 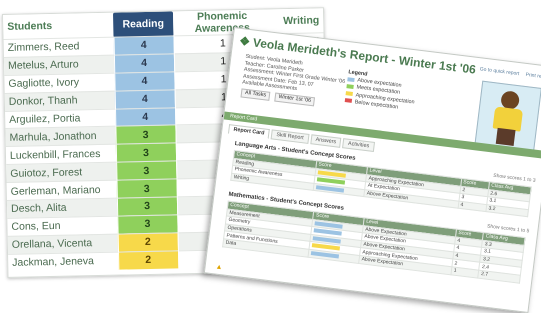 I want to click on warning-line: ▲, so click(x=220, y=268).